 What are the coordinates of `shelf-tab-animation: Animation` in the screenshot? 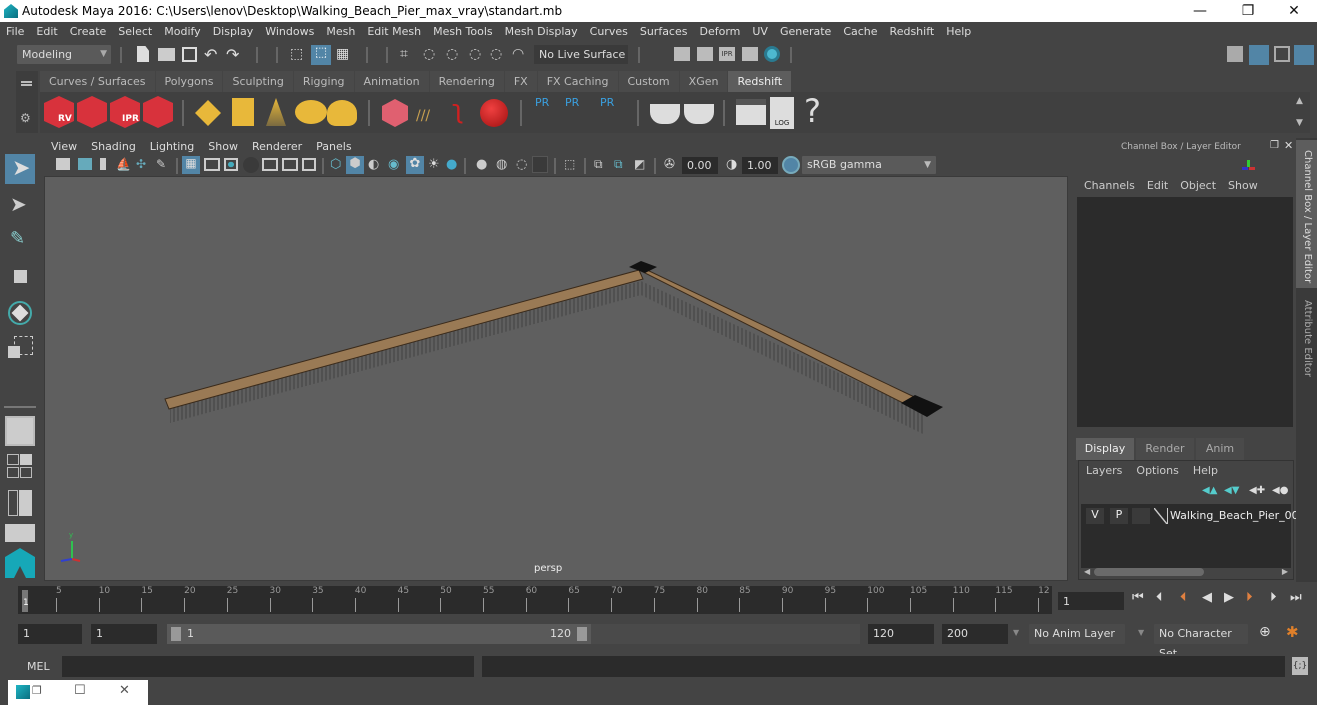 It's located at (391, 81).